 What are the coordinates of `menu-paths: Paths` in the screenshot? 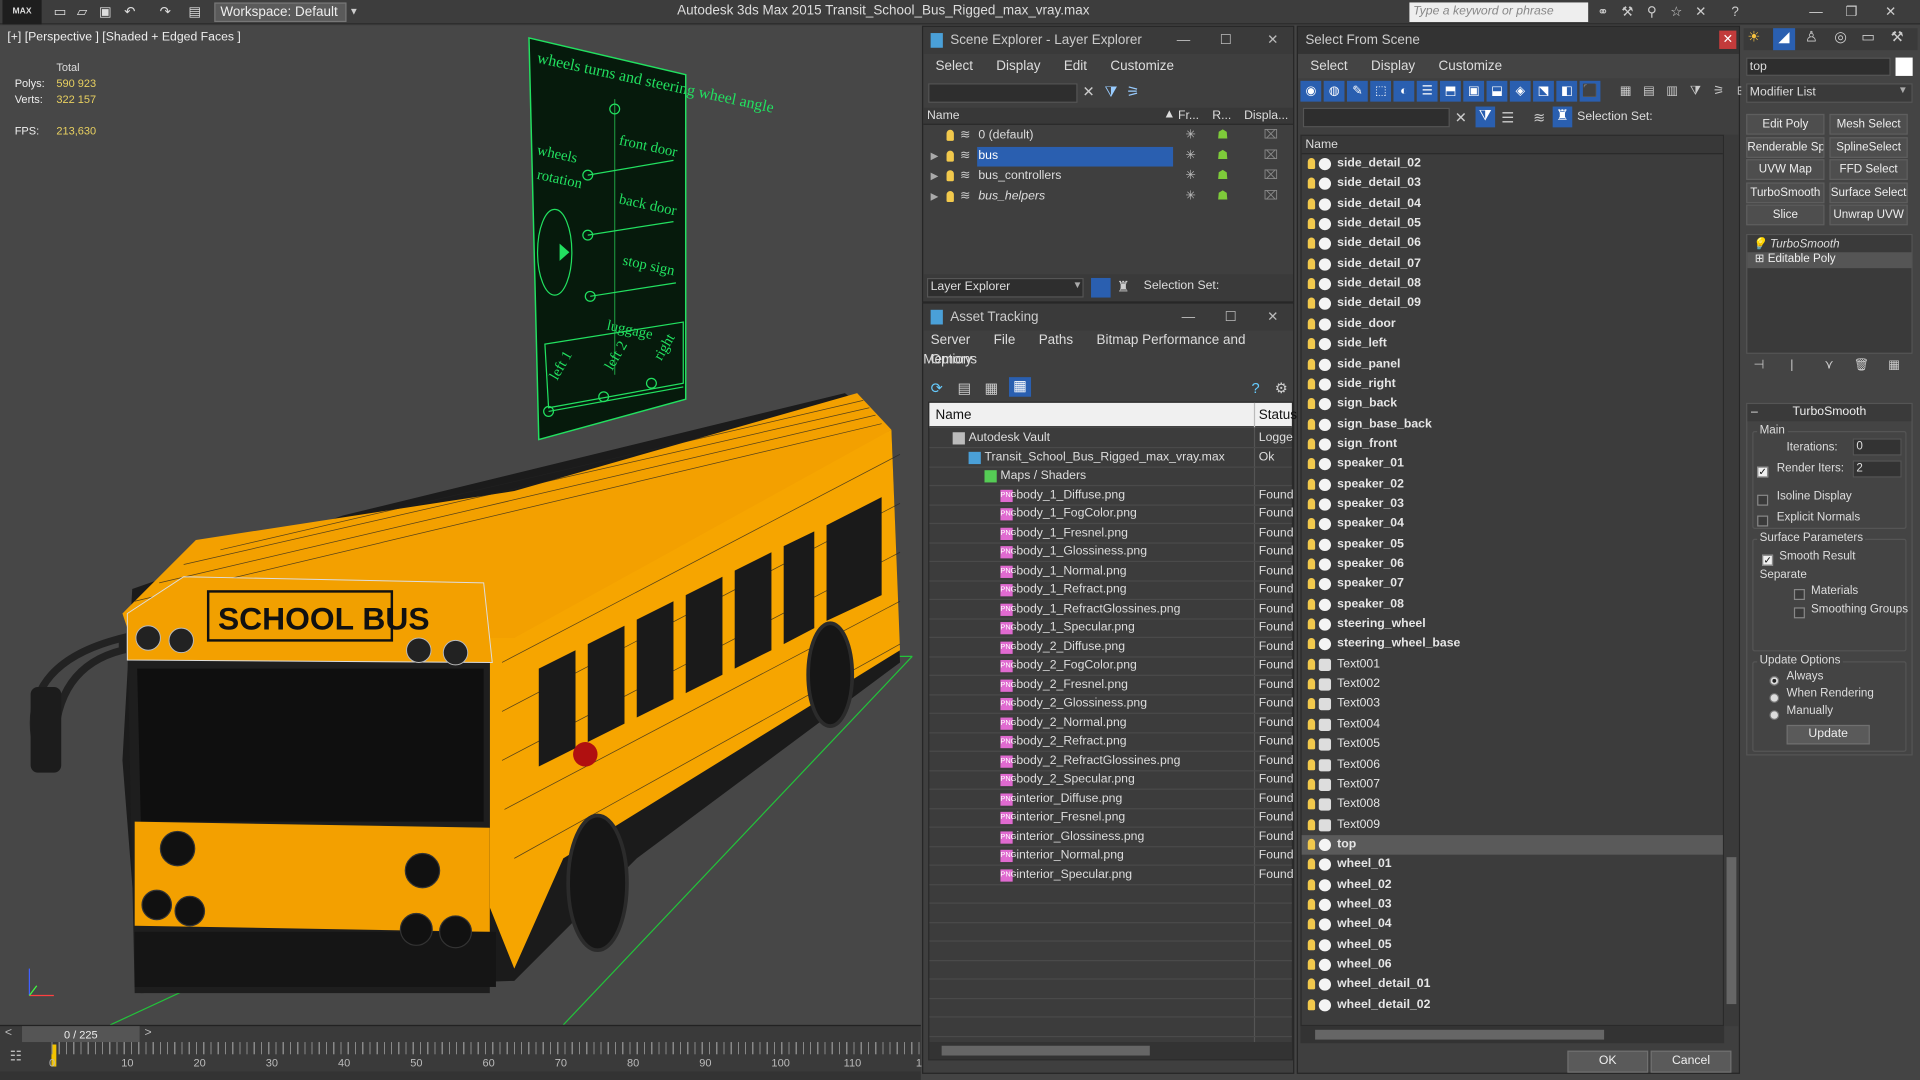 It's located at (1056, 340).